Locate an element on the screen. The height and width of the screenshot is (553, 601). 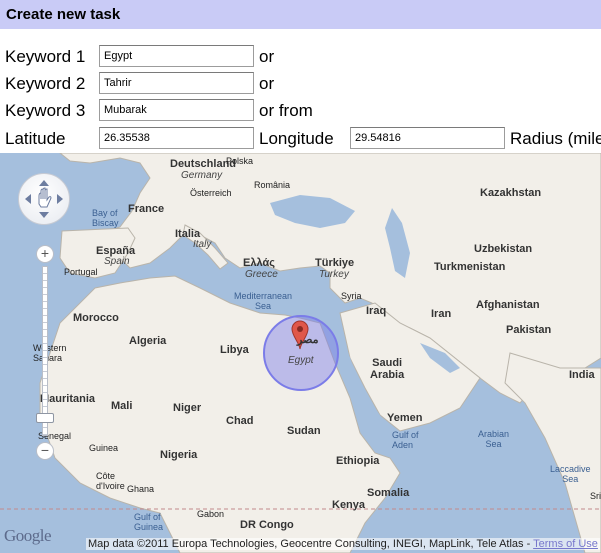
pan-arrows-icon is located at coordinates (44, 199).